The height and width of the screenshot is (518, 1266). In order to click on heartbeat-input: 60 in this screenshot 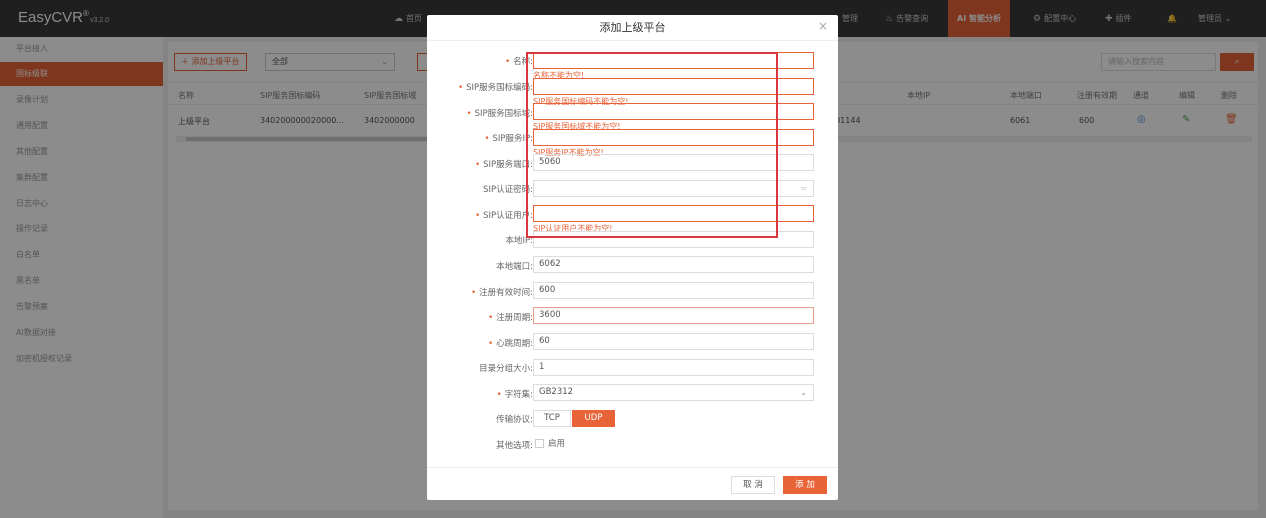, I will do `click(673, 341)`.